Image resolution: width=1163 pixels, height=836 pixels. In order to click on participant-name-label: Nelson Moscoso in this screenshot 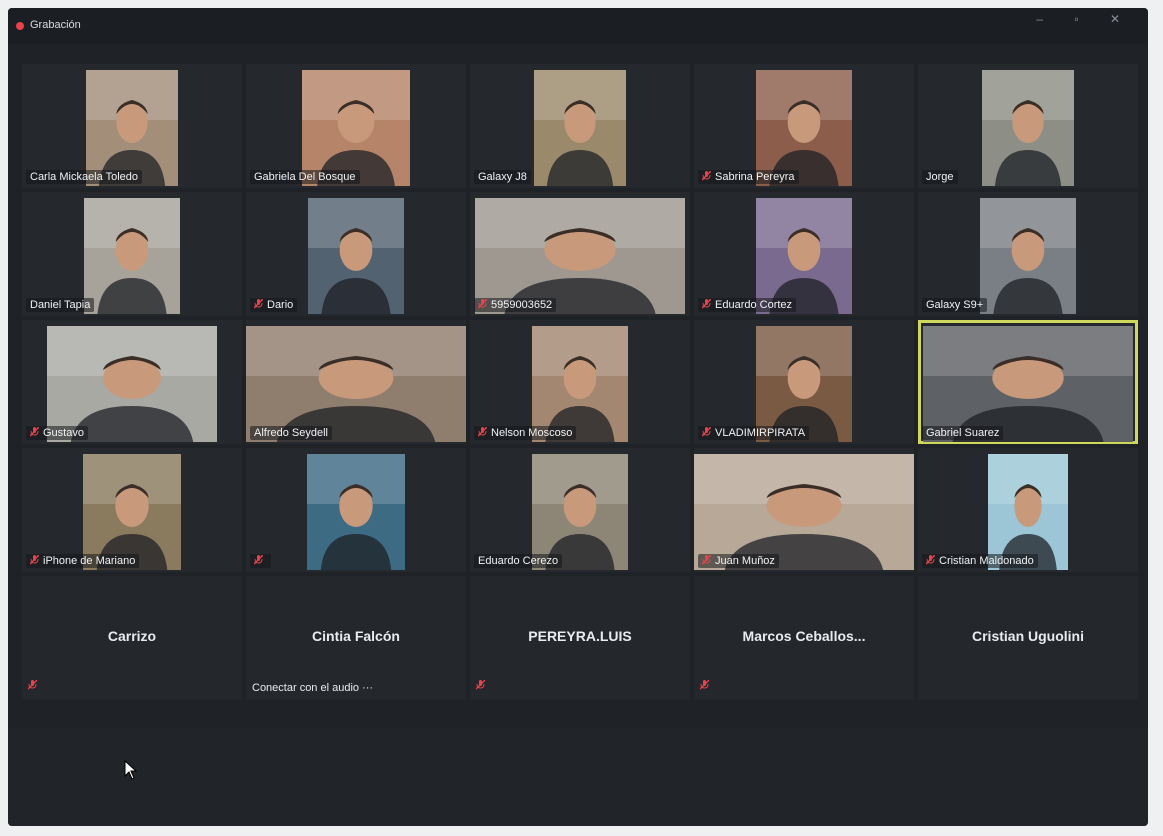, I will do `click(525, 433)`.